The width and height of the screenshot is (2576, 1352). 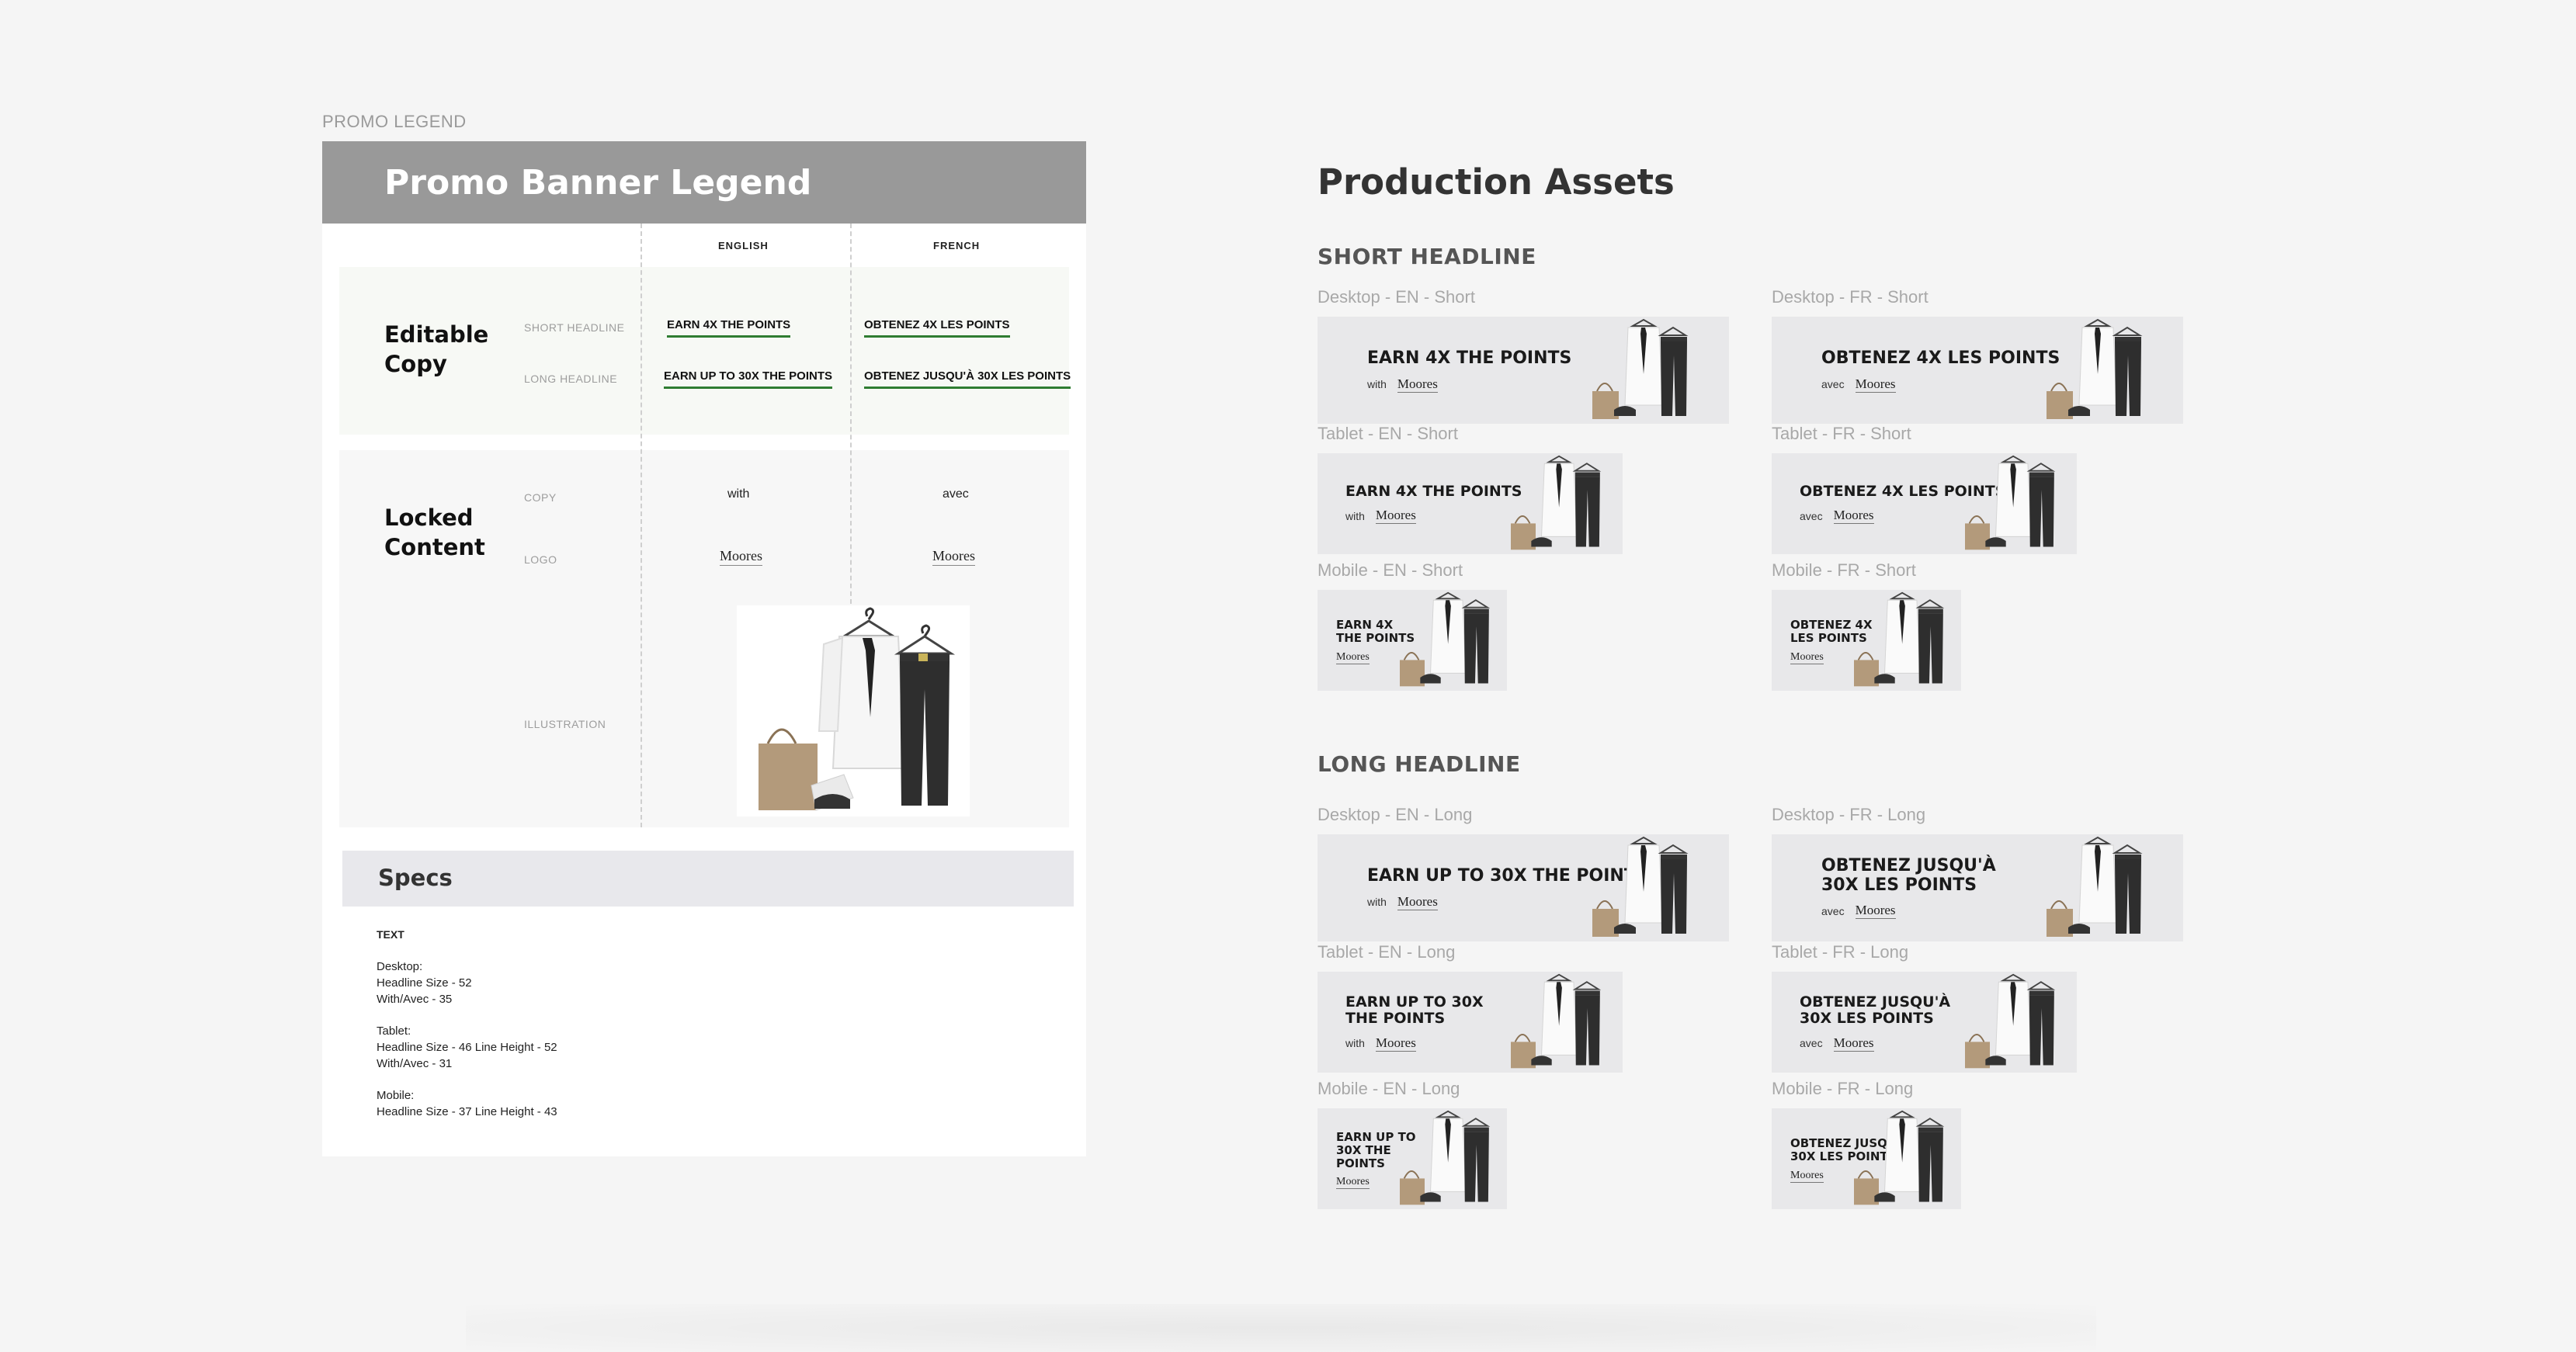 What do you see at coordinates (1386, 952) in the screenshot?
I see `asset-label: Tablet - EN - Long` at bounding box center [1386, 952].